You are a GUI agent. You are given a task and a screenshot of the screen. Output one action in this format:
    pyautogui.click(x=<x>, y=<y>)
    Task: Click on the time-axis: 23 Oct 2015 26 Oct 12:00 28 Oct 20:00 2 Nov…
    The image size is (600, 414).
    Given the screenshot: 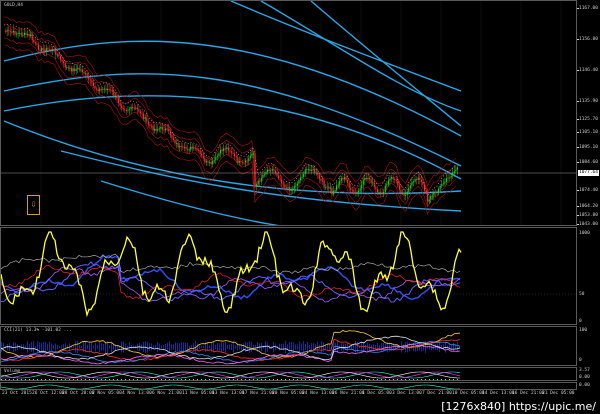 What is the action you would take?
    pyautogui.click(x=288, y=395)
    